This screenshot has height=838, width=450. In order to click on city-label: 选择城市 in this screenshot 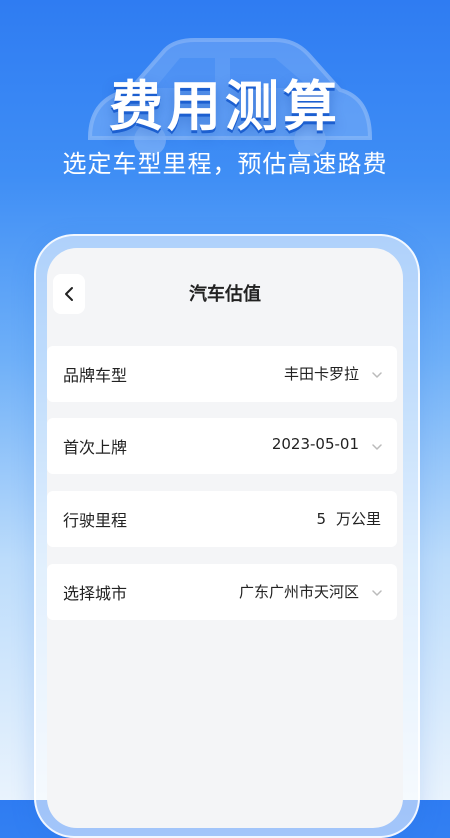, I will do `click(95, 593)`.